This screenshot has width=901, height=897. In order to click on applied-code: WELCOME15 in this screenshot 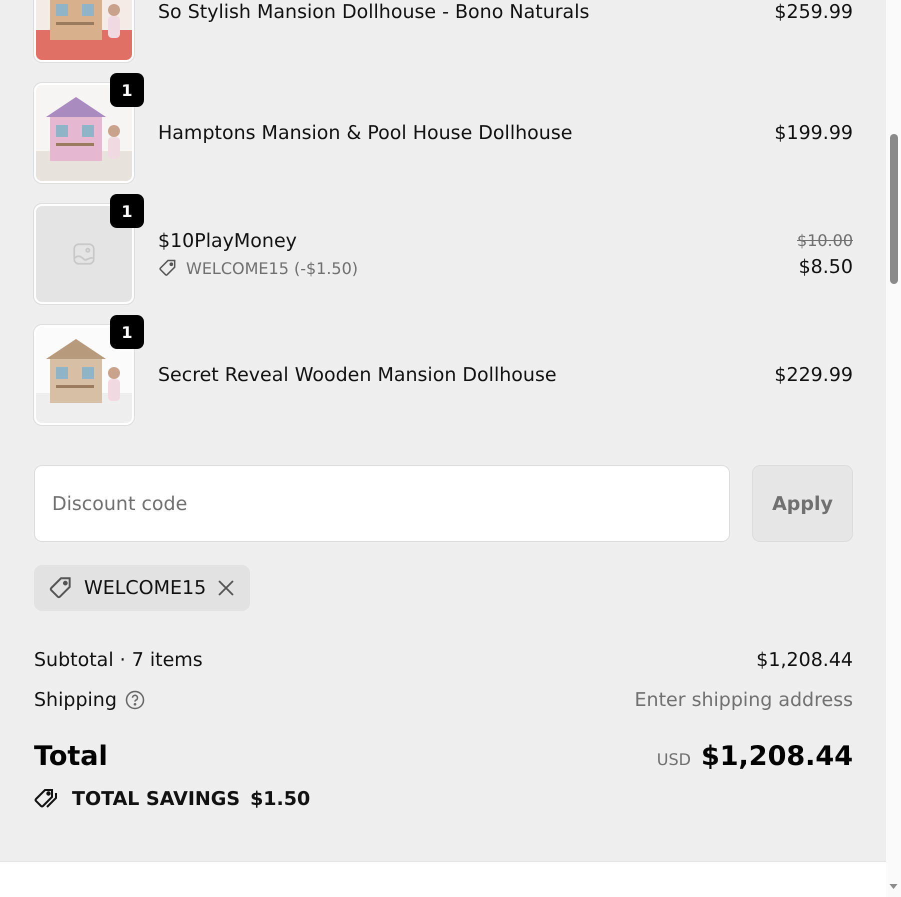, I will do `click(145, 588)`.